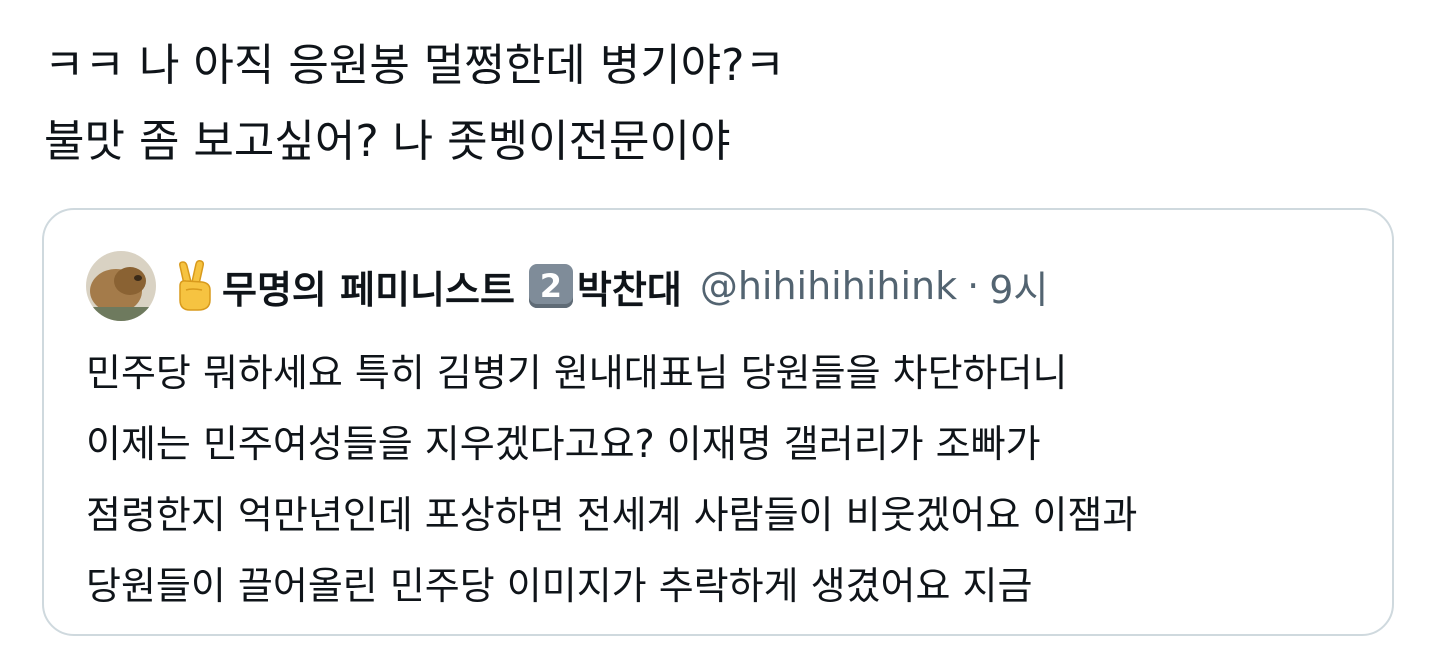 This screenshot has height=664, width=1440. I want to click on victory-hand-icon, so click(195, 286).